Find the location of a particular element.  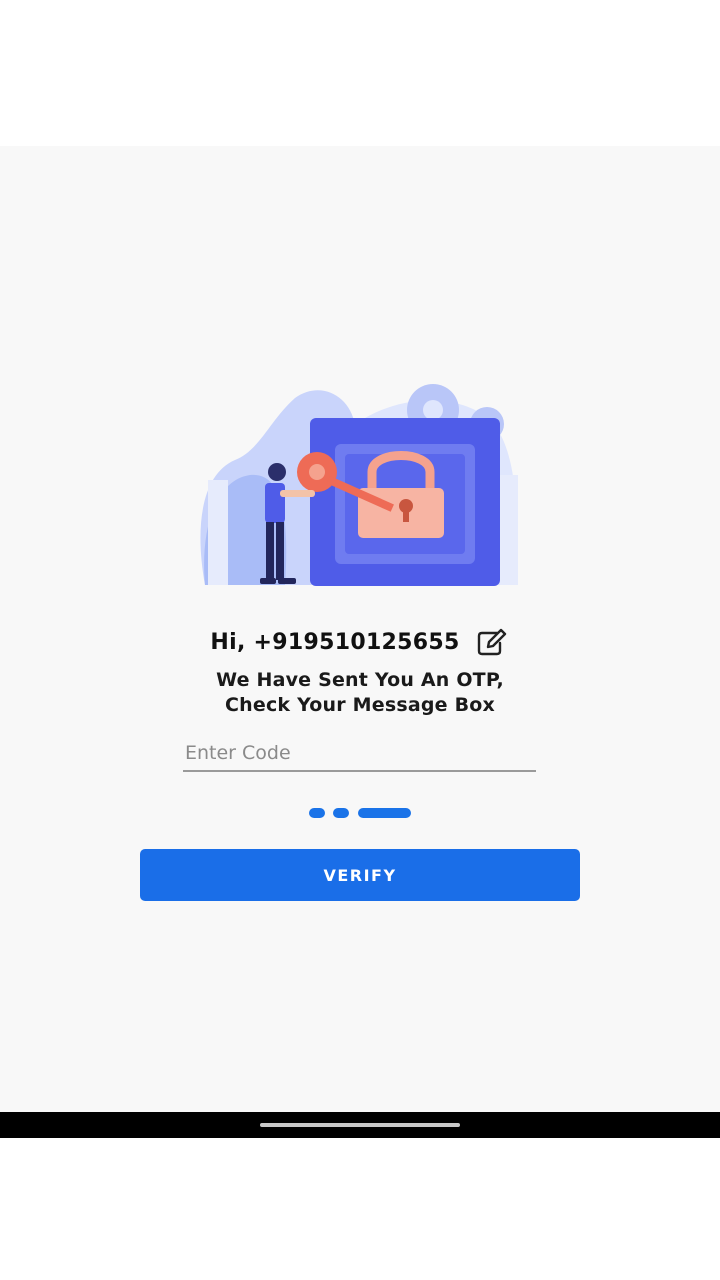

message-line-1: We Have Sent You An OTP, is located at coordinates (360, 680).